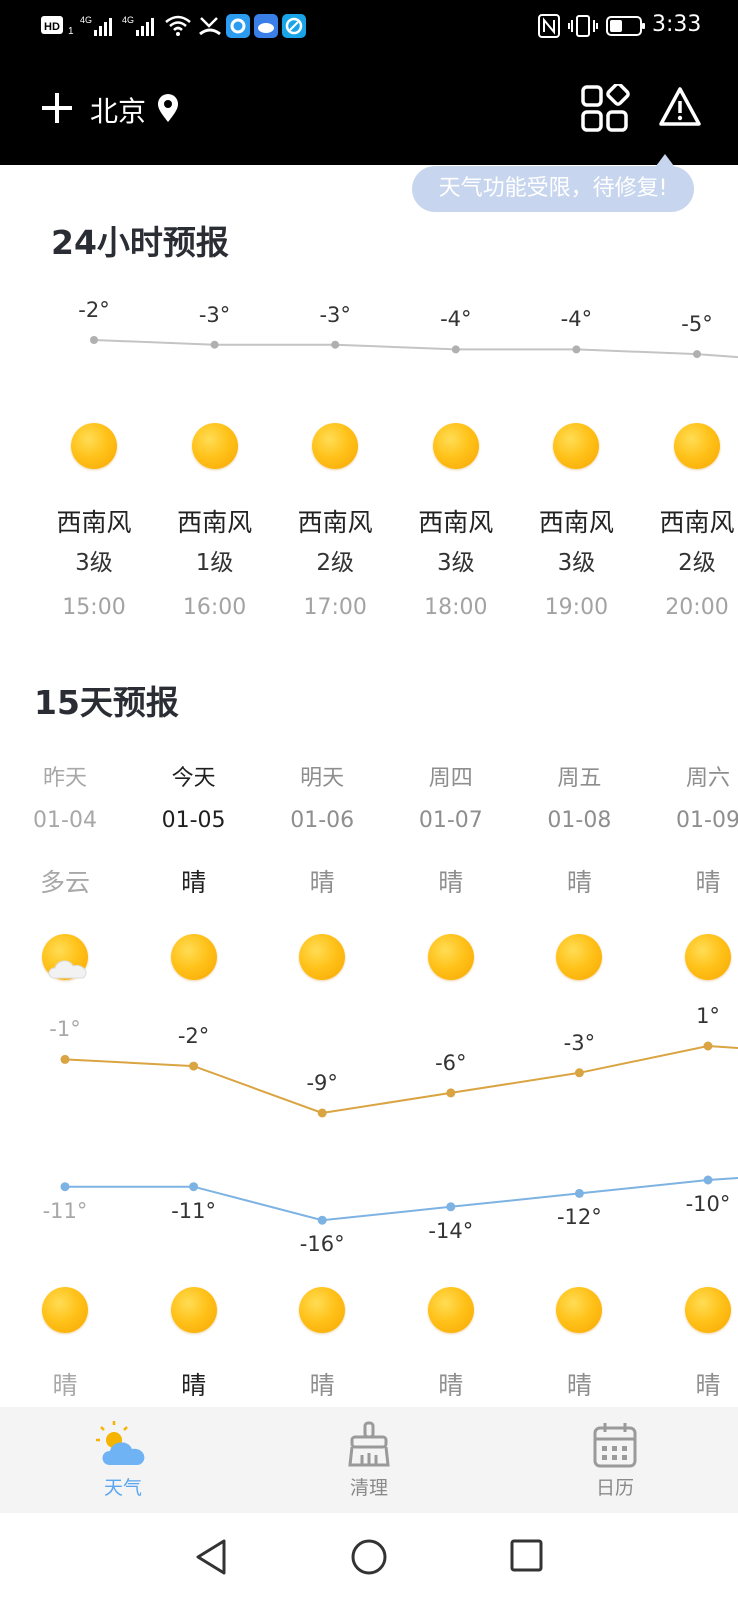 This screenshot has width=738, height=1600. Describe the element at coordinates (57, 108) in the screenshot. I see `add-city-icon` at that location.